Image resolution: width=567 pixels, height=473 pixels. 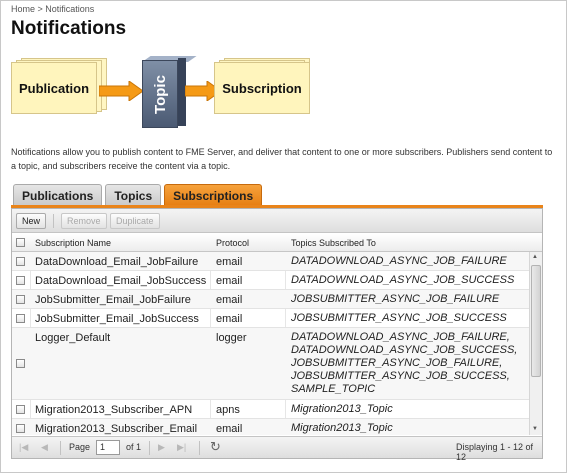 I want to click on breadcrumb: Home > Notifications, so click(x=52, y=9).